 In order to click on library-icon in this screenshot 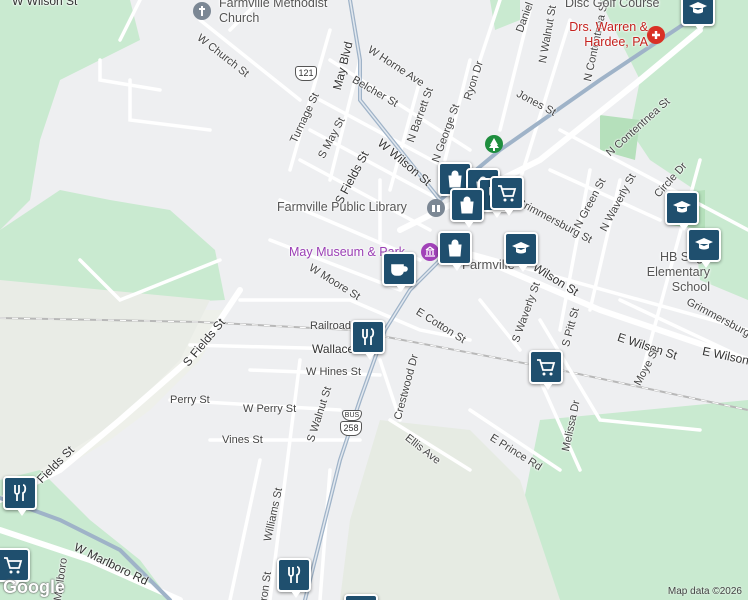, I will do `click(436, 208)`.